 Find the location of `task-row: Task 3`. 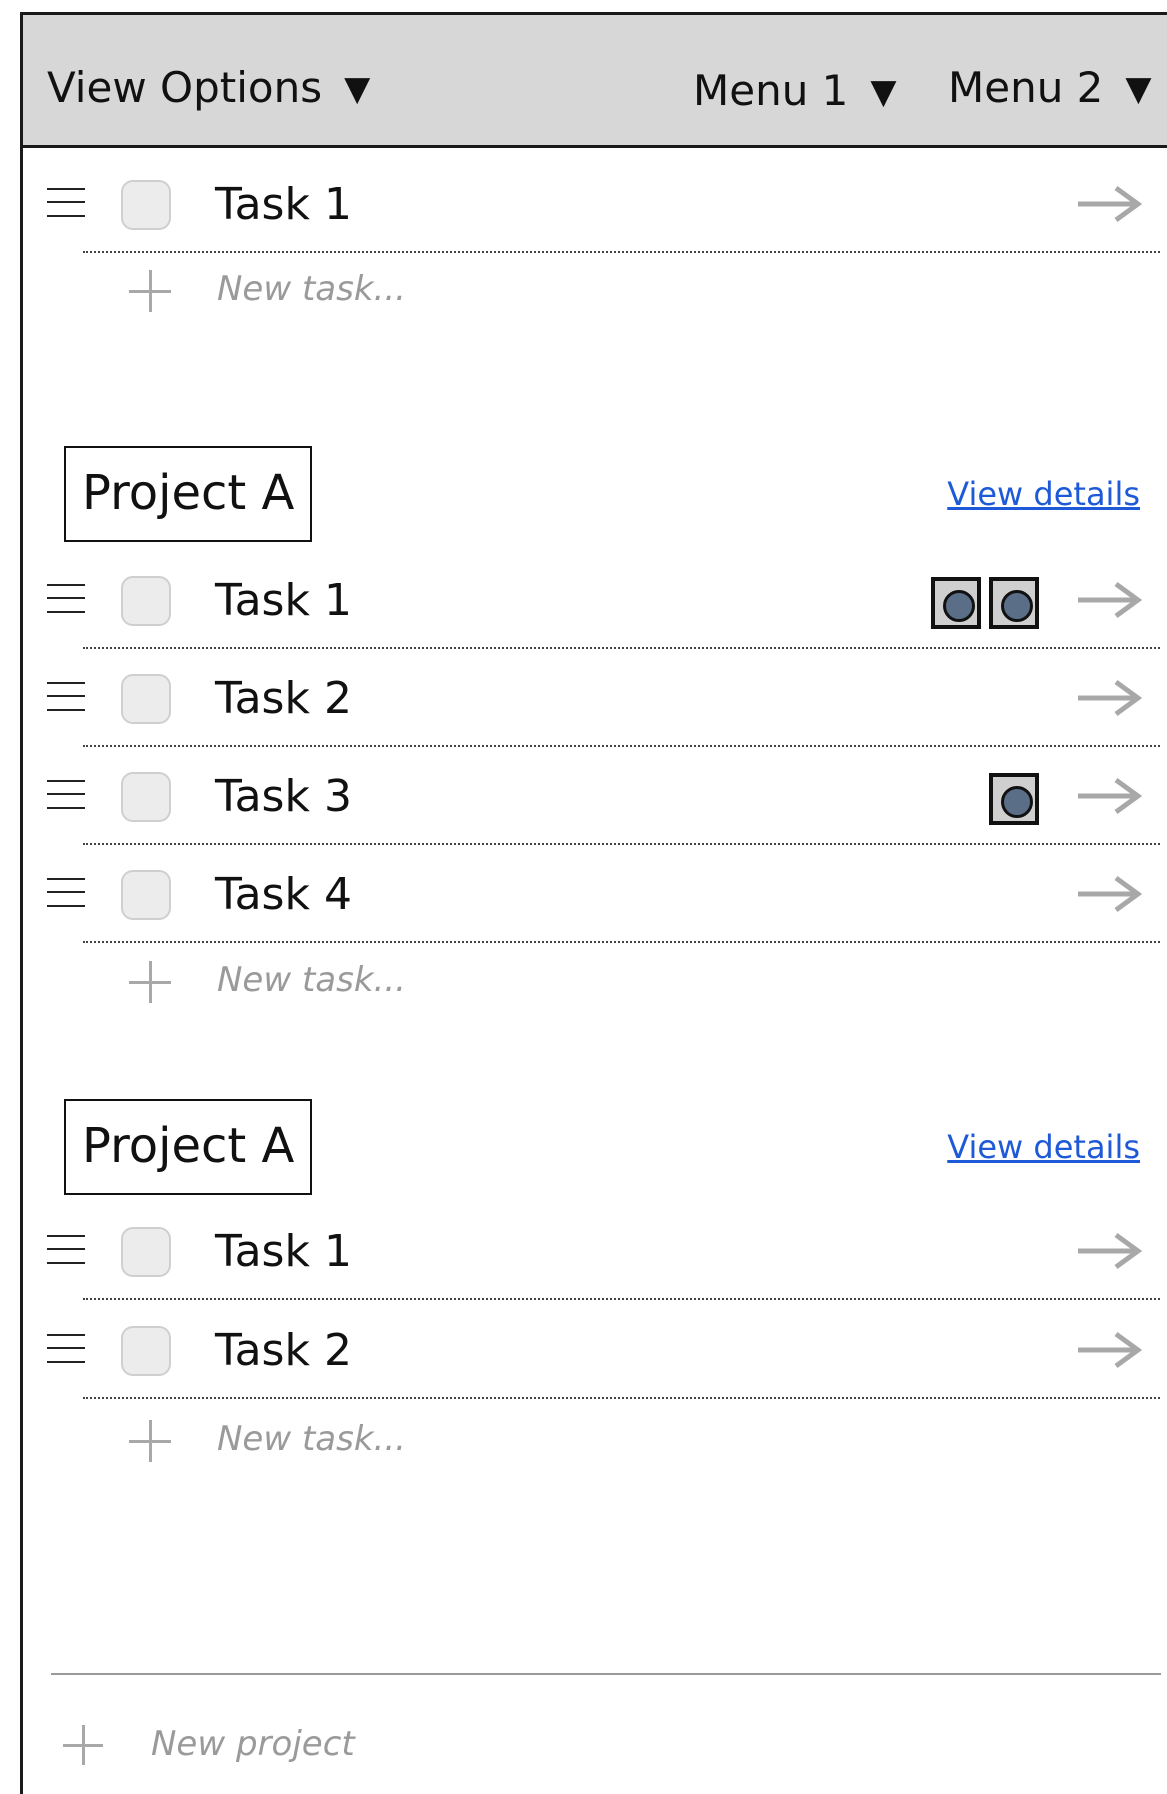

task-row: Task 3 is located at coordinates (595, 796).